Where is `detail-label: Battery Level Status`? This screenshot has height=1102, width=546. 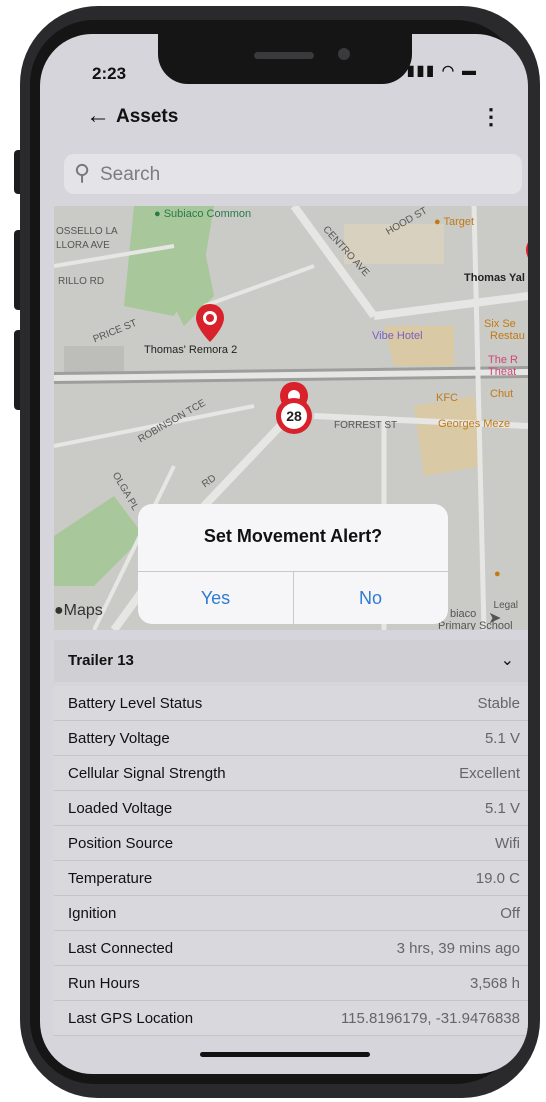
detail-label: Battery Level Status is located at coordinates (135, 703).